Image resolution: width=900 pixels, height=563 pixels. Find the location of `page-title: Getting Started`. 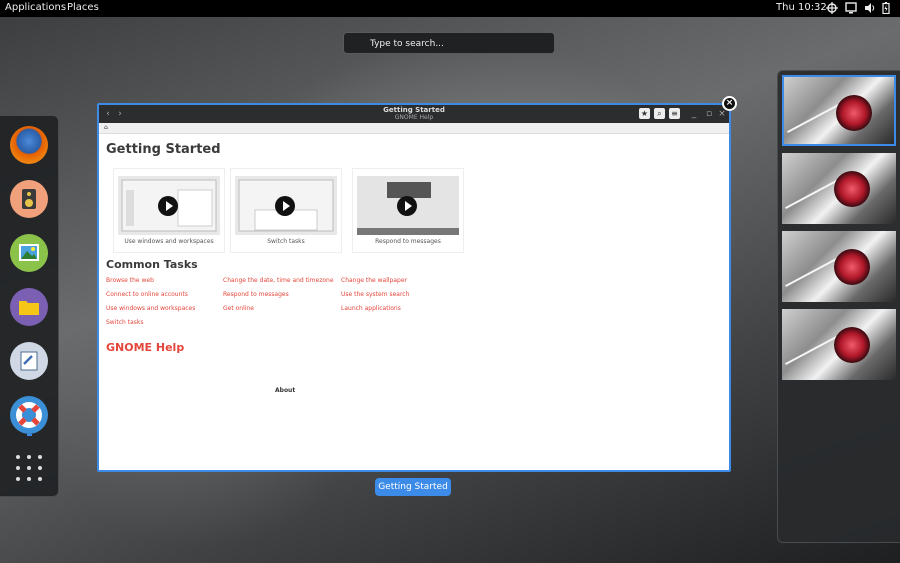

page-title: Getting Started is located at coordinates (163, 149).